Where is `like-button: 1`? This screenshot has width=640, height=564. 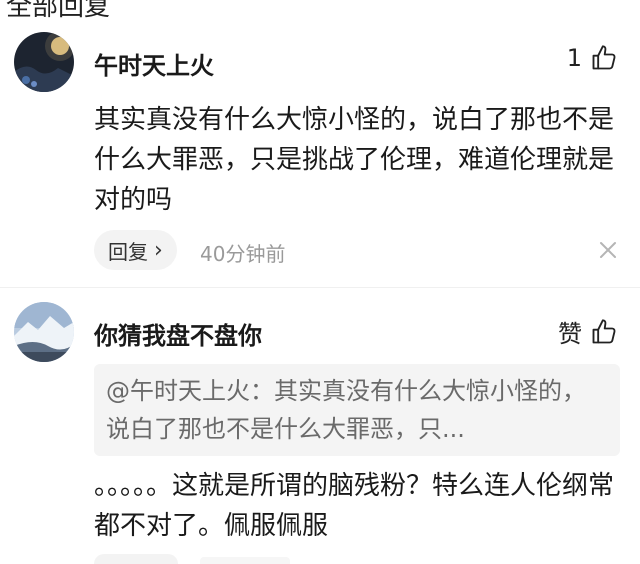 like-button: 1 is located at coordinates (592, 58).